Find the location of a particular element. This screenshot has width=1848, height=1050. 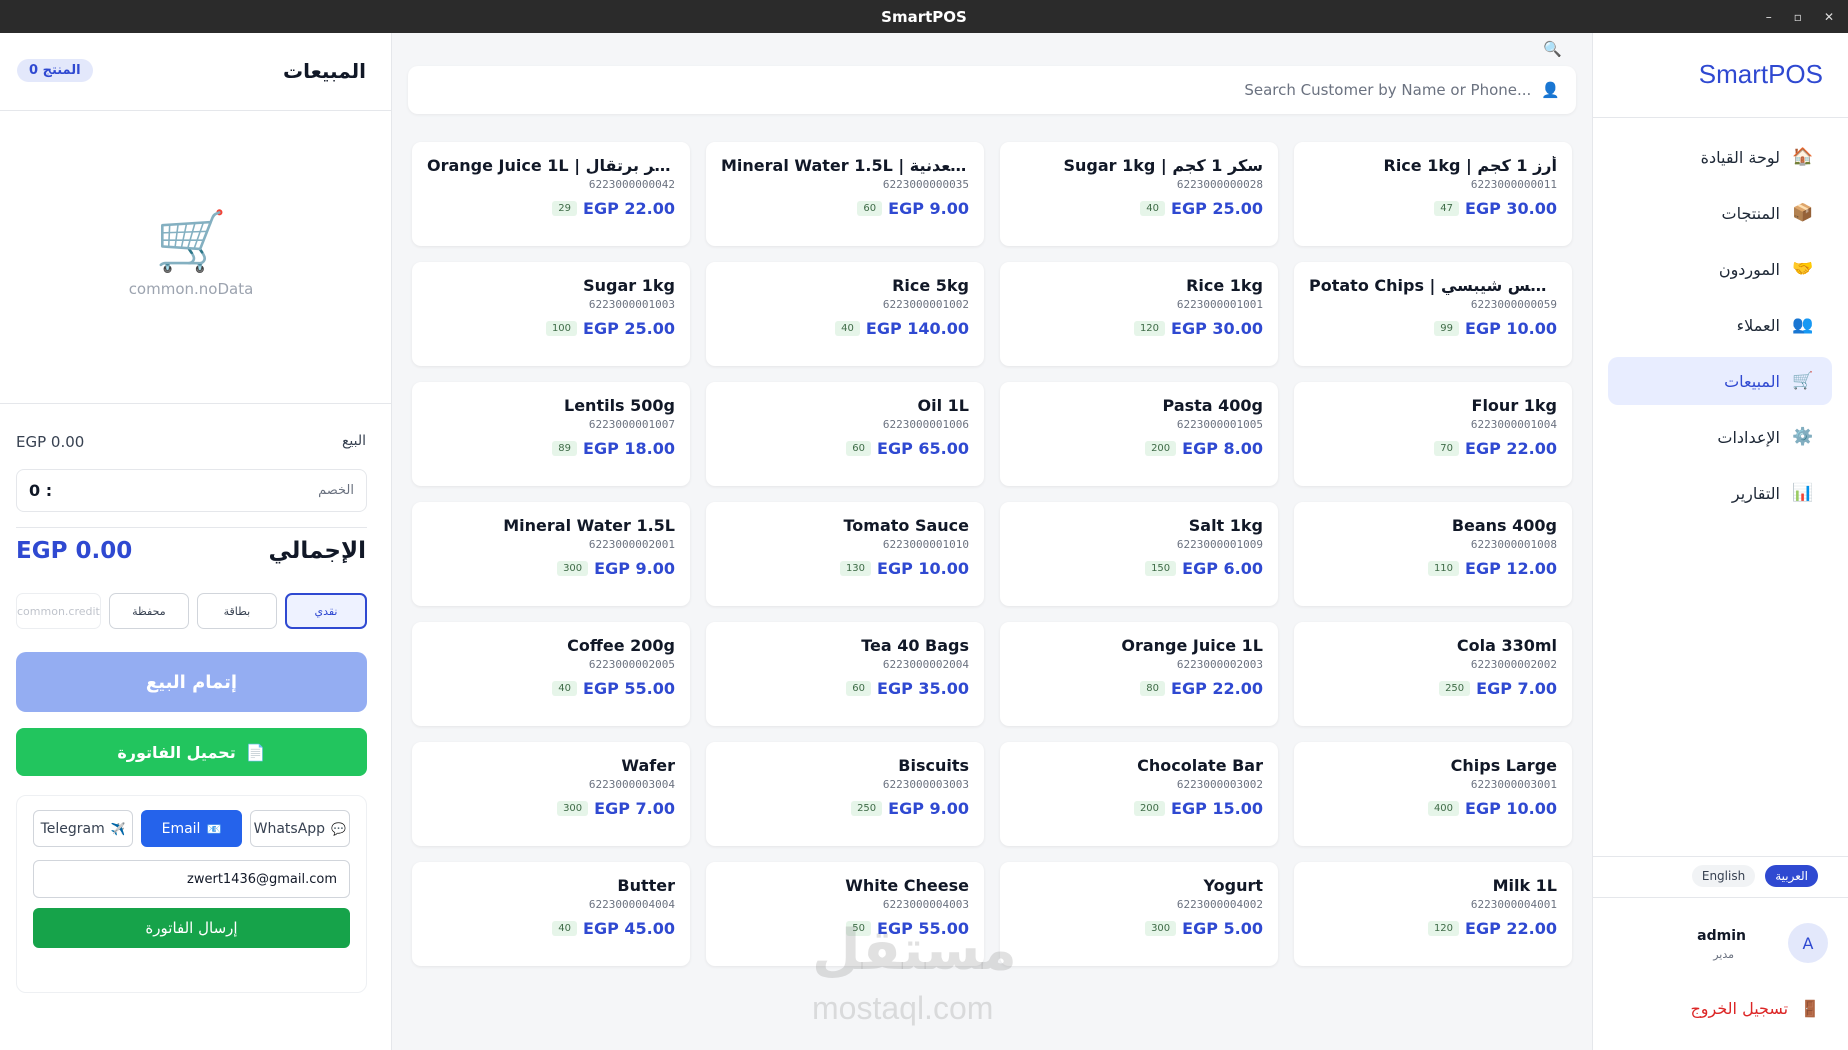

product-card: Yogurt 6223000004002 EGP 5.00 300 is located at coordinates (1139, 914).